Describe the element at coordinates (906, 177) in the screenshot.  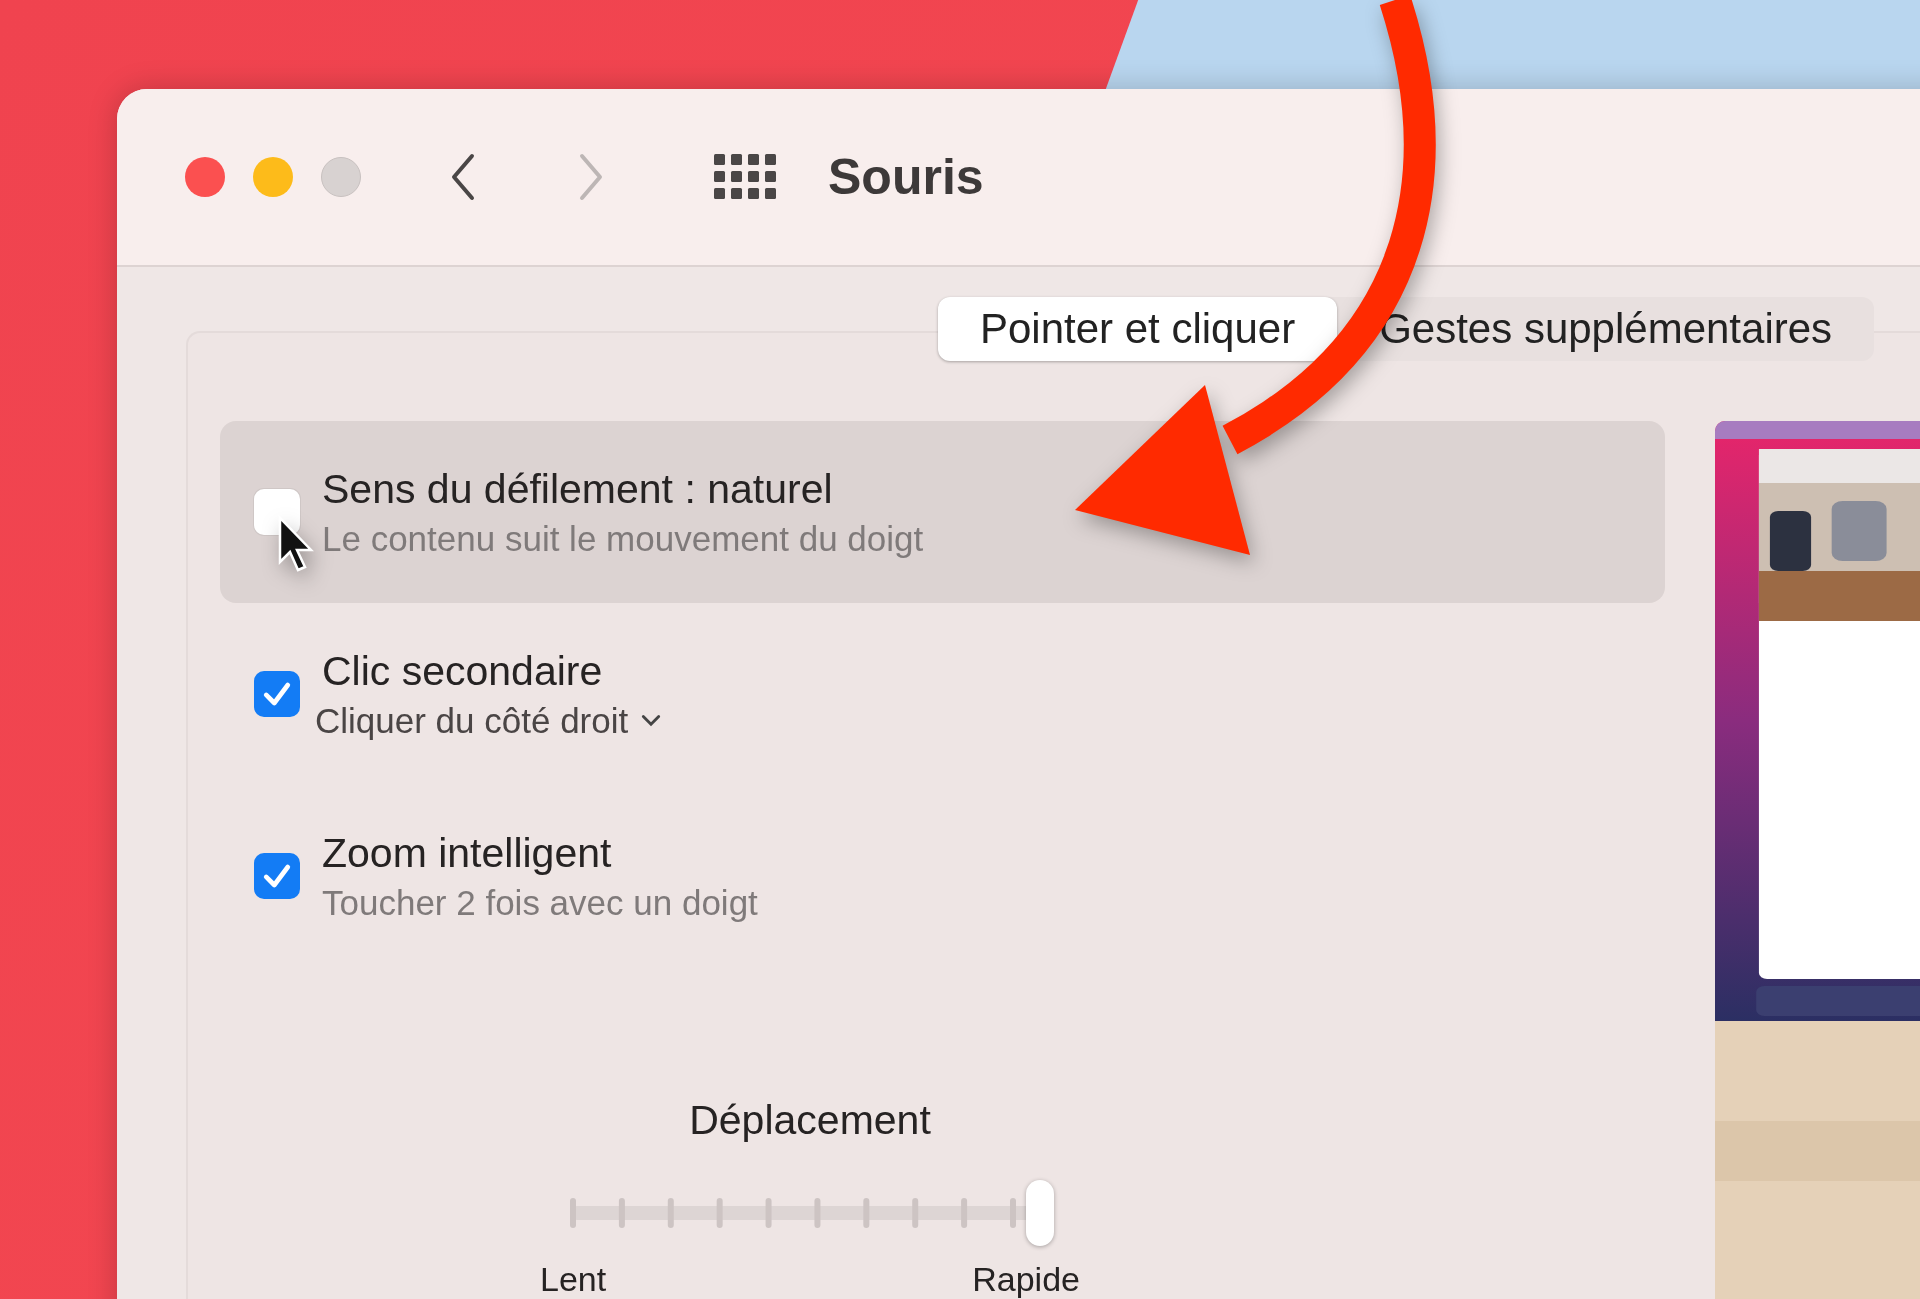
I see `window-title: Souris` at that location.